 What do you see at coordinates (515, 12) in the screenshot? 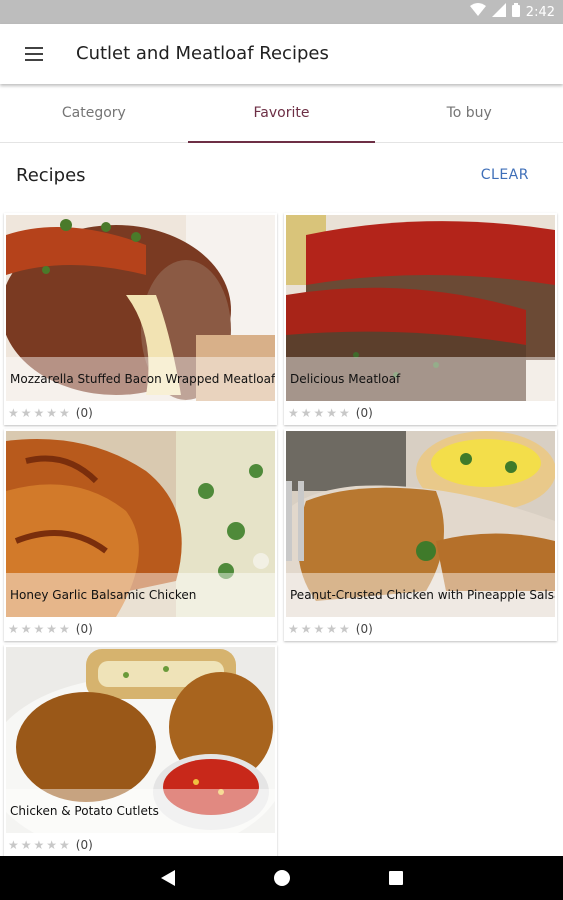
I see `battery-icon` at bounding box center [515, 12].